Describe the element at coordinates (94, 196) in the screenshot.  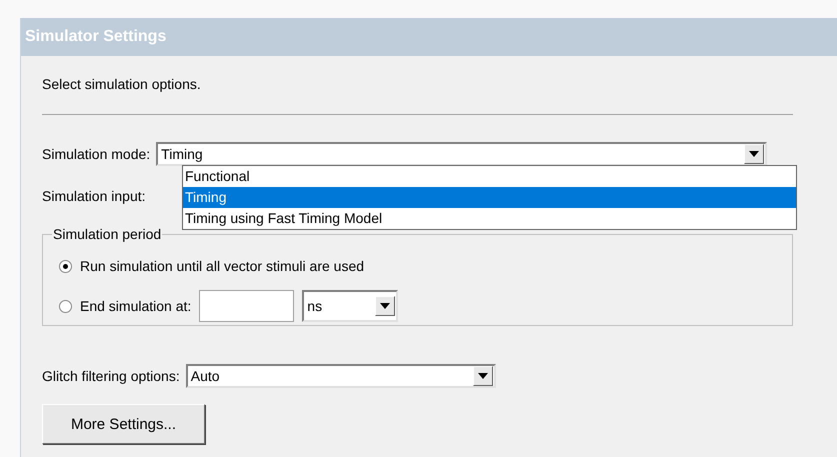
I see `field-label: Simulation input:` at that location.